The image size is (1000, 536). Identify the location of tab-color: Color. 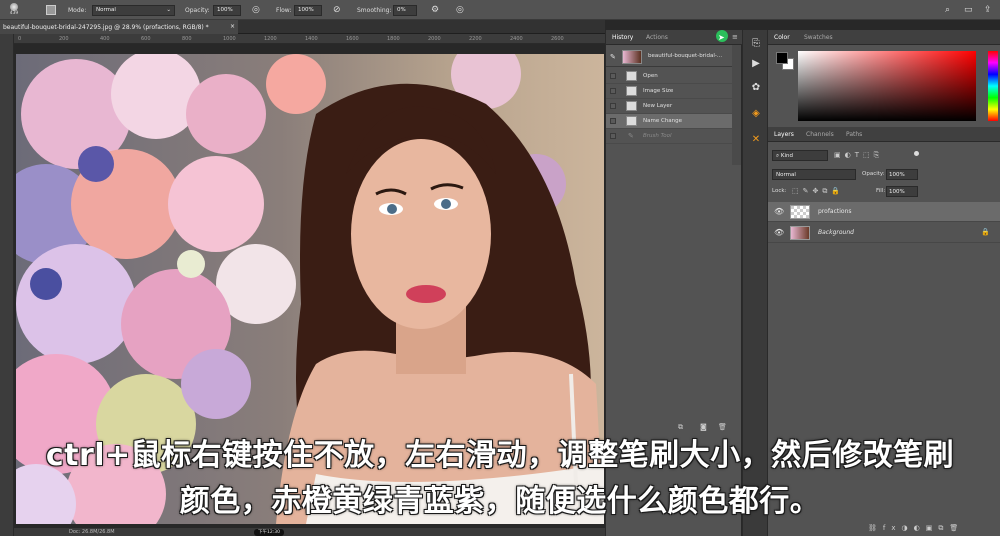
(782, 37).